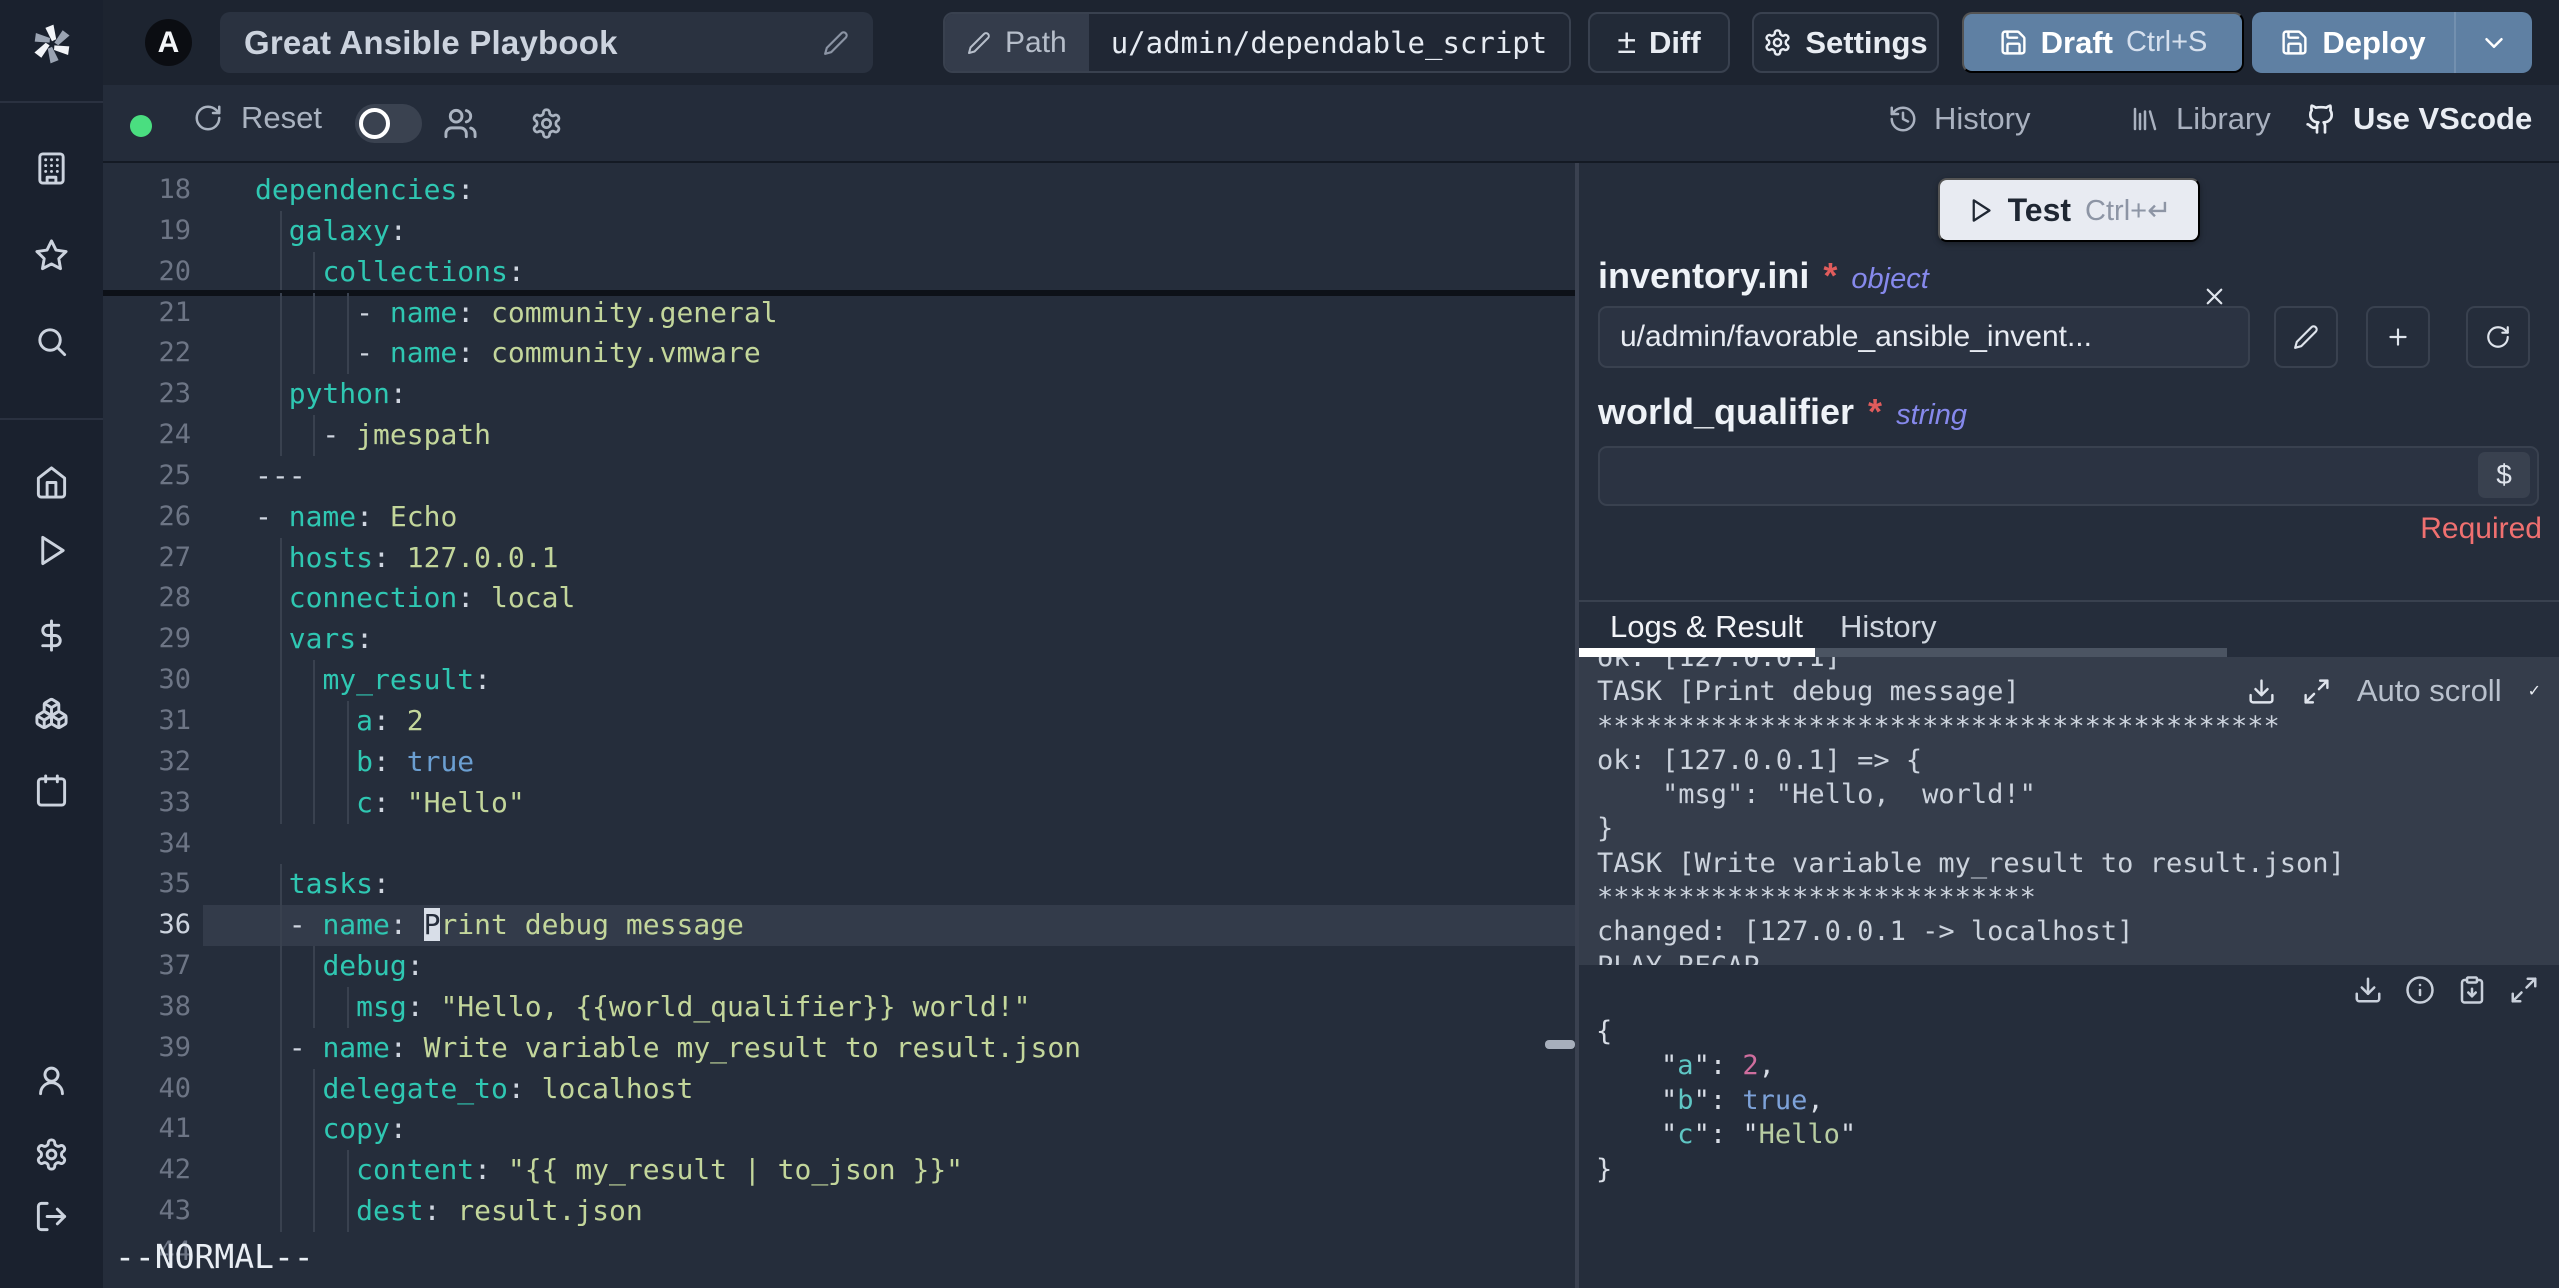 The image size is (2559, 1288). What do you see at coordinates (839, 844) in the screenshot?
I see `code-line-34: 34` at bounding box center [839, 844].